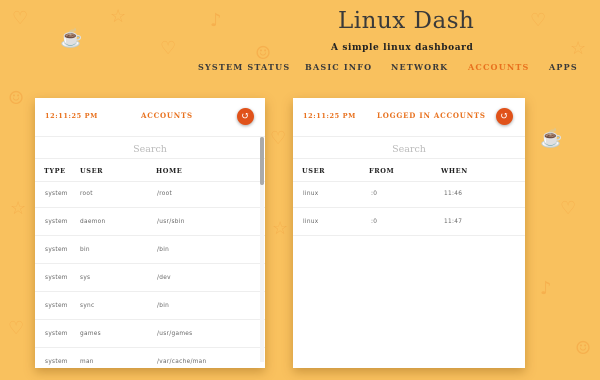 The width and height of the screenshot is (600, 380). What do you see at coordinates (563, 67) in the screenshot?
I see `nav-apps: APPS` at bounding box center [563, 67].